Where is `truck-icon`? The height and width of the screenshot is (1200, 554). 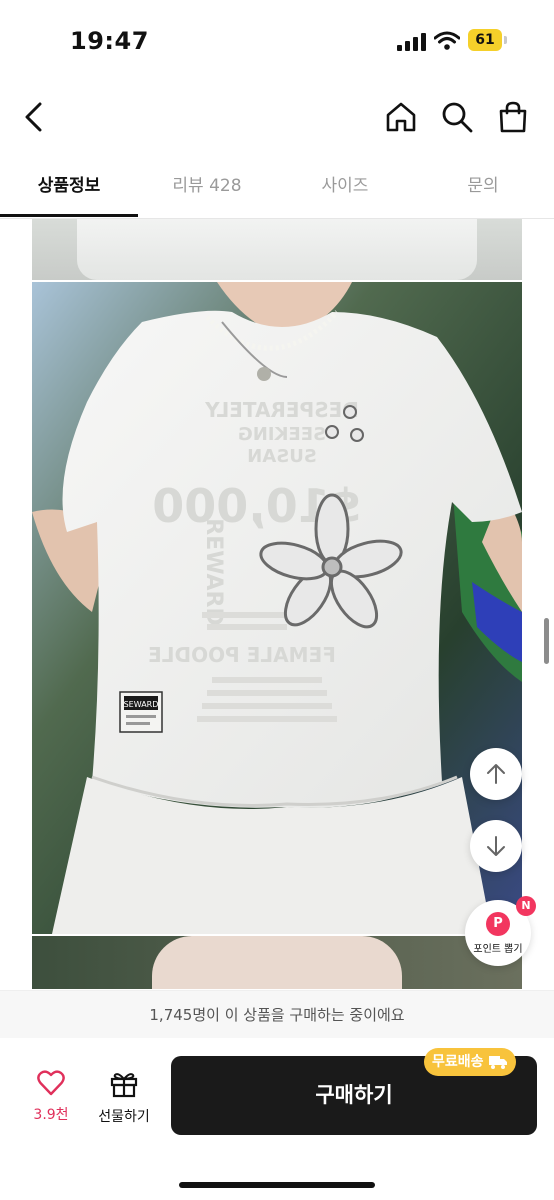
truck-icon is located at coordinates (497, 1062).